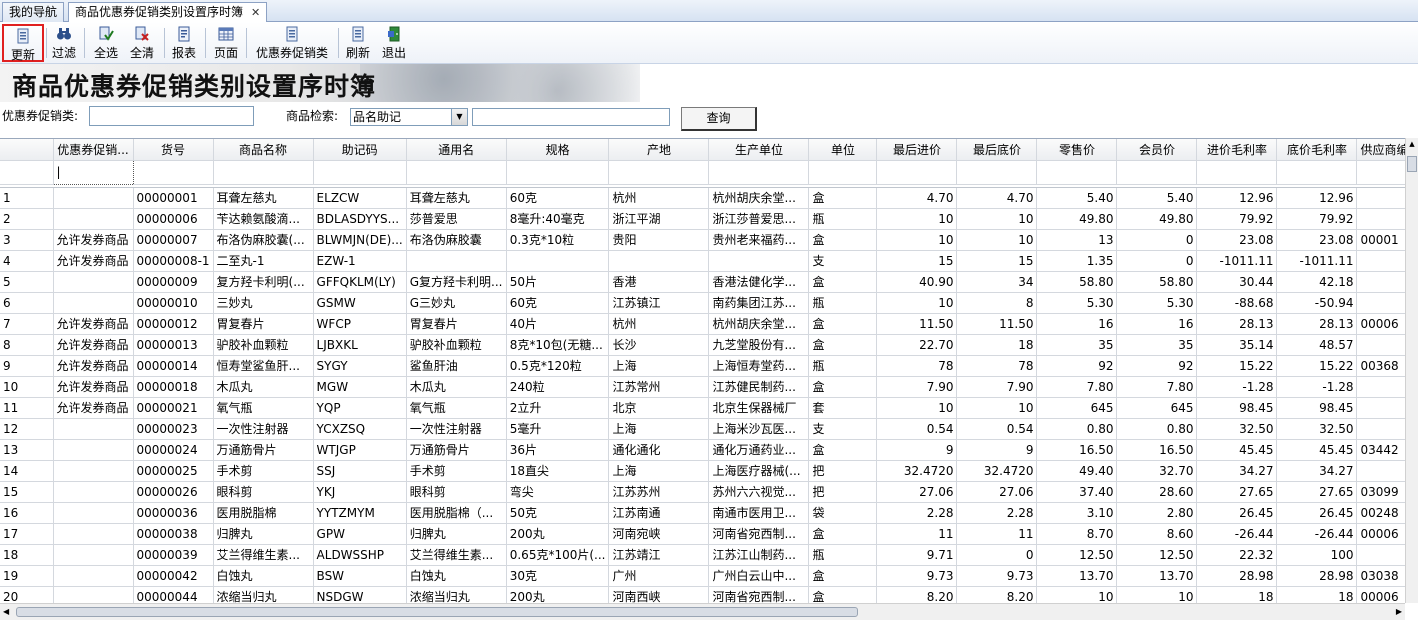 This screenshot has width=1418, height=620. Describe the element at coordinates (141, 53) in the screenshot. I see `button-label: 全清` at that location.